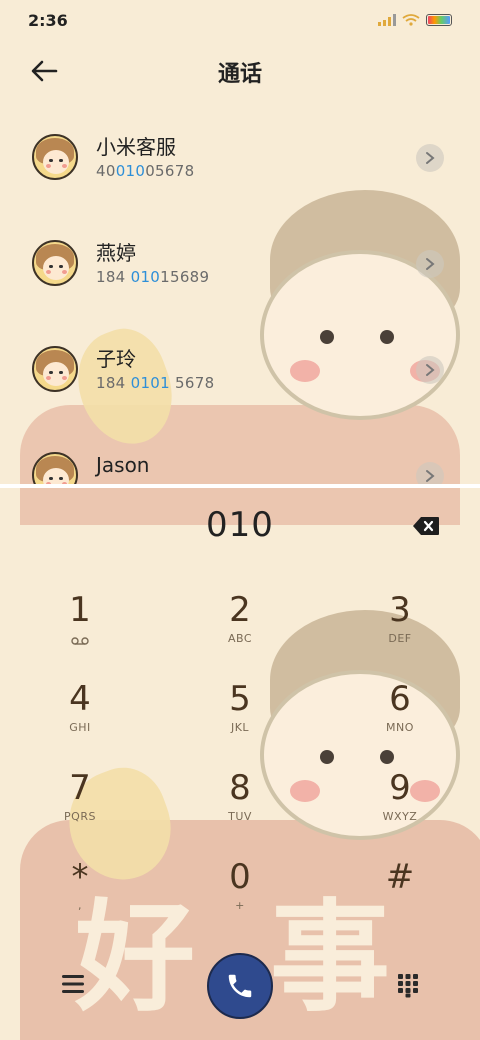  I want to click on key-8: 8 TUV, so click(240, 808).